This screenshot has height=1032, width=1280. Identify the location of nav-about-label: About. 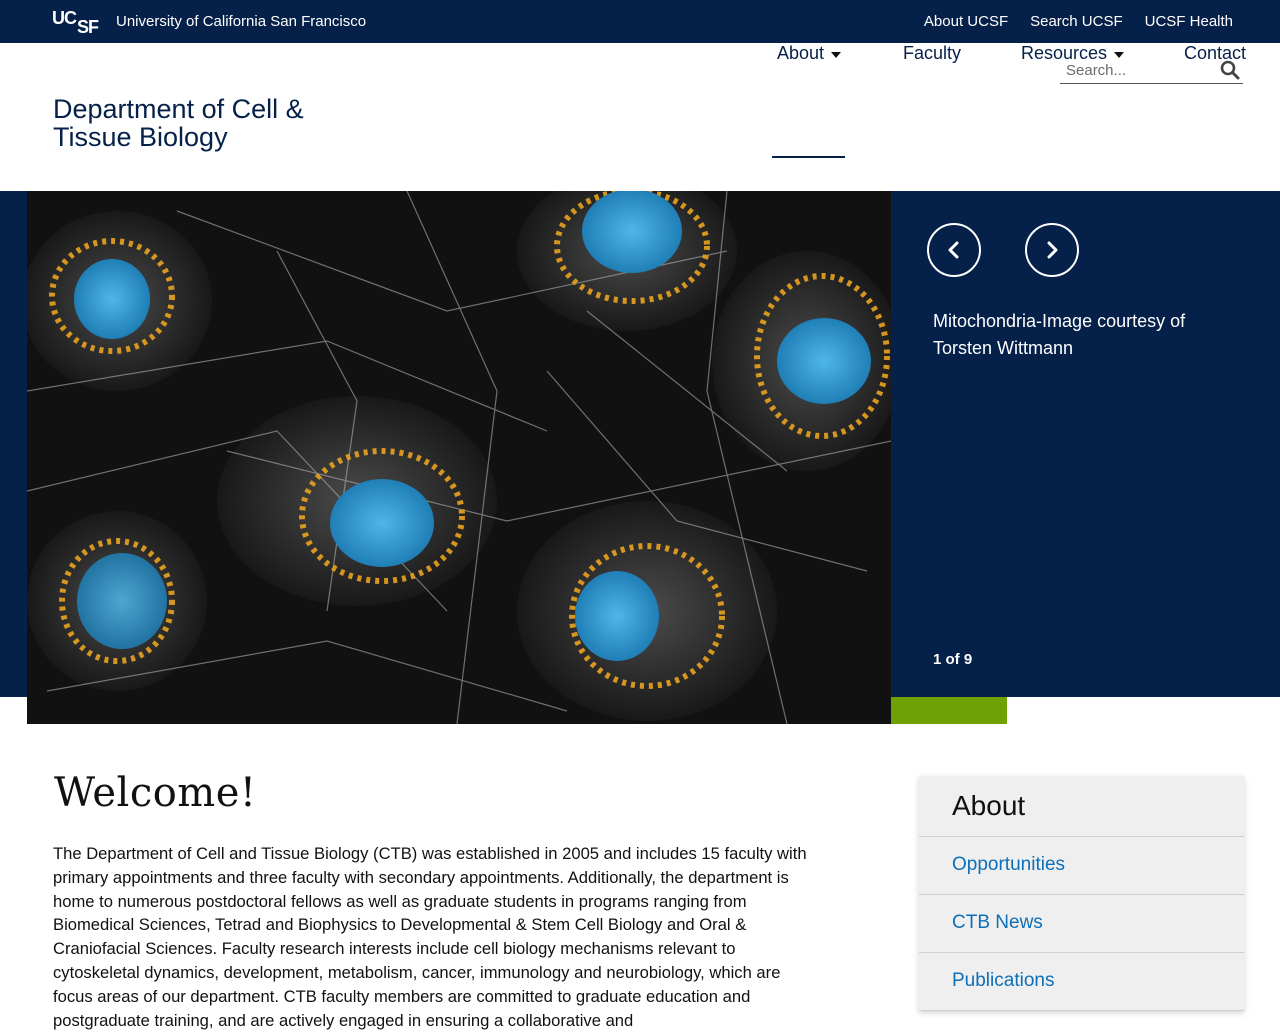
(801, 53).